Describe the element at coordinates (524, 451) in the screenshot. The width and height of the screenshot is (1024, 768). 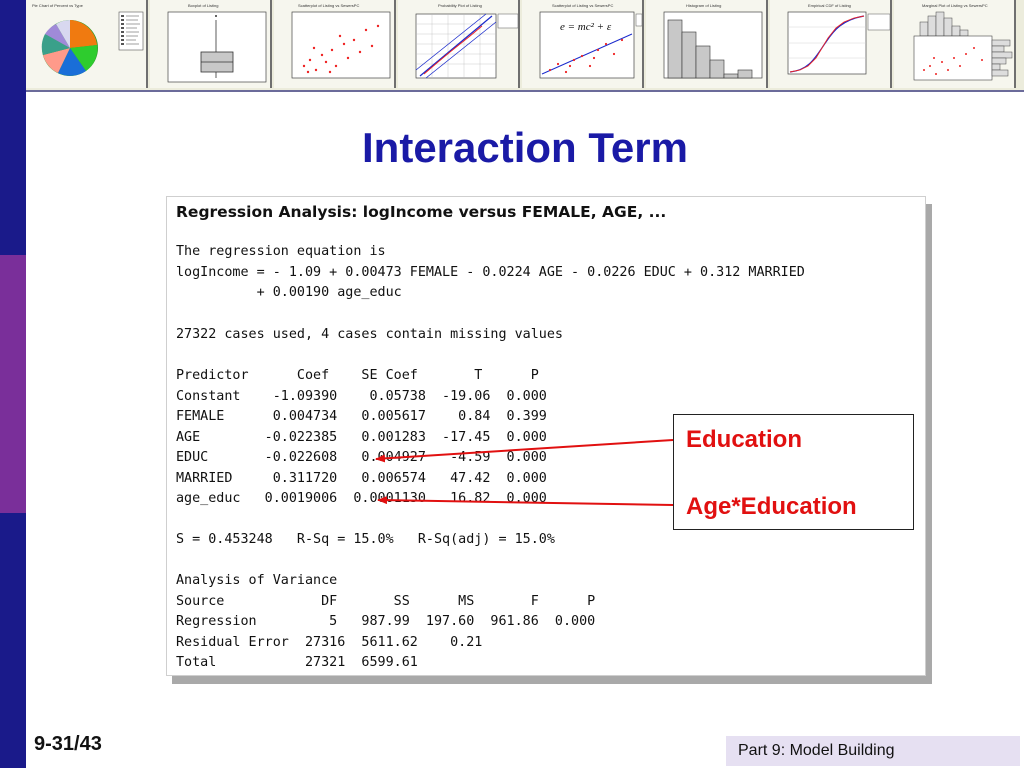
I see `education-arrow` at that location.